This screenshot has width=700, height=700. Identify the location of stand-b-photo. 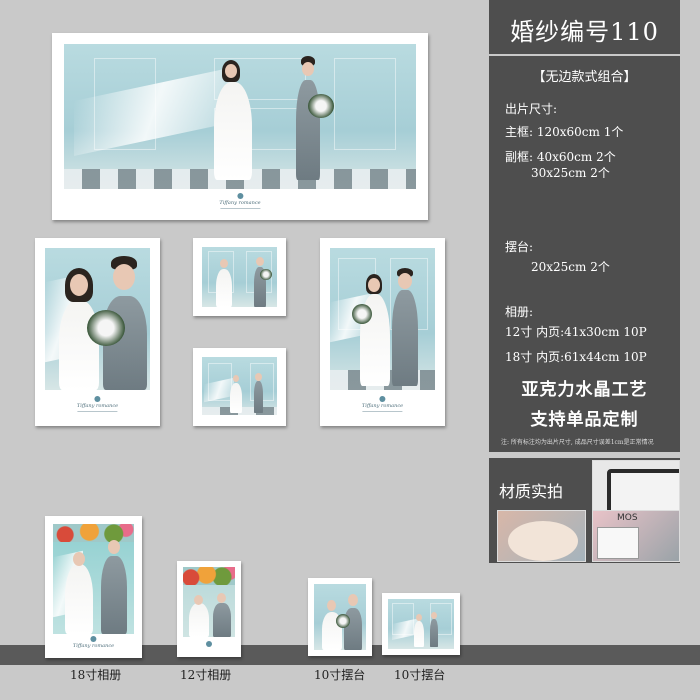
(421, 624).